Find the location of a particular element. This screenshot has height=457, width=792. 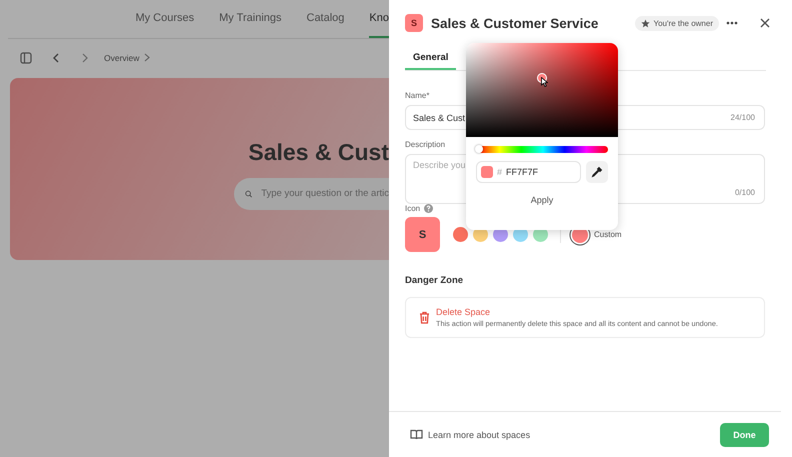

hex-input: # FF7F7F is located at coordinates (528, 172).